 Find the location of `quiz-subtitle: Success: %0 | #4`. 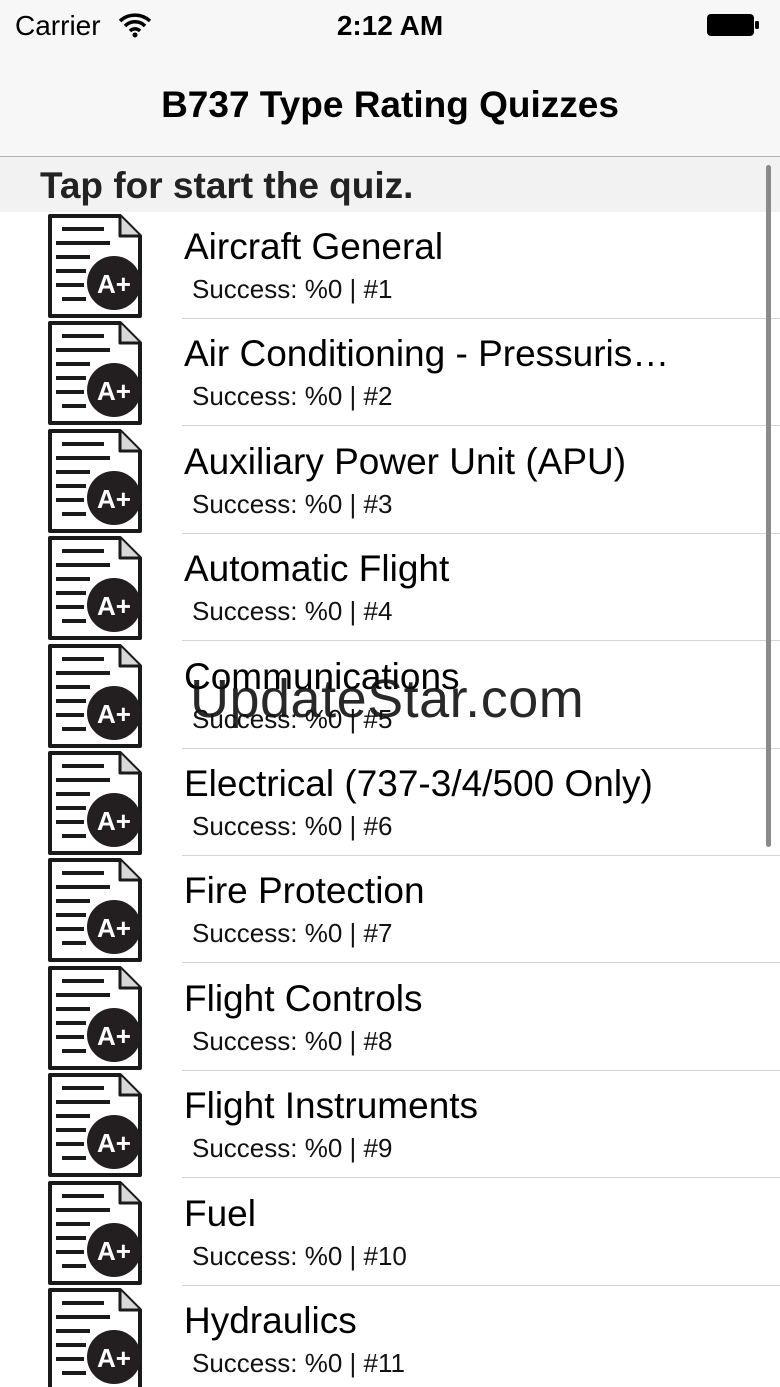

quiz-subtitle: Success: %0 | #4 is located at coordinates (292, 611).